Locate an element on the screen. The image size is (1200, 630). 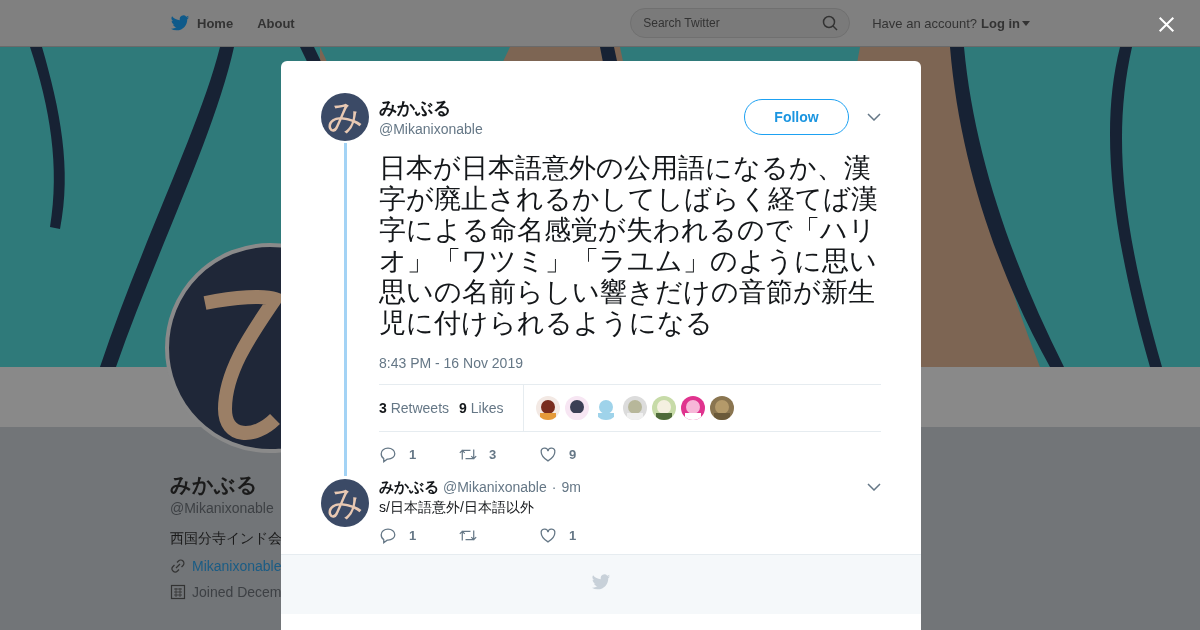
link-icon is located at coordinates (178, 566).